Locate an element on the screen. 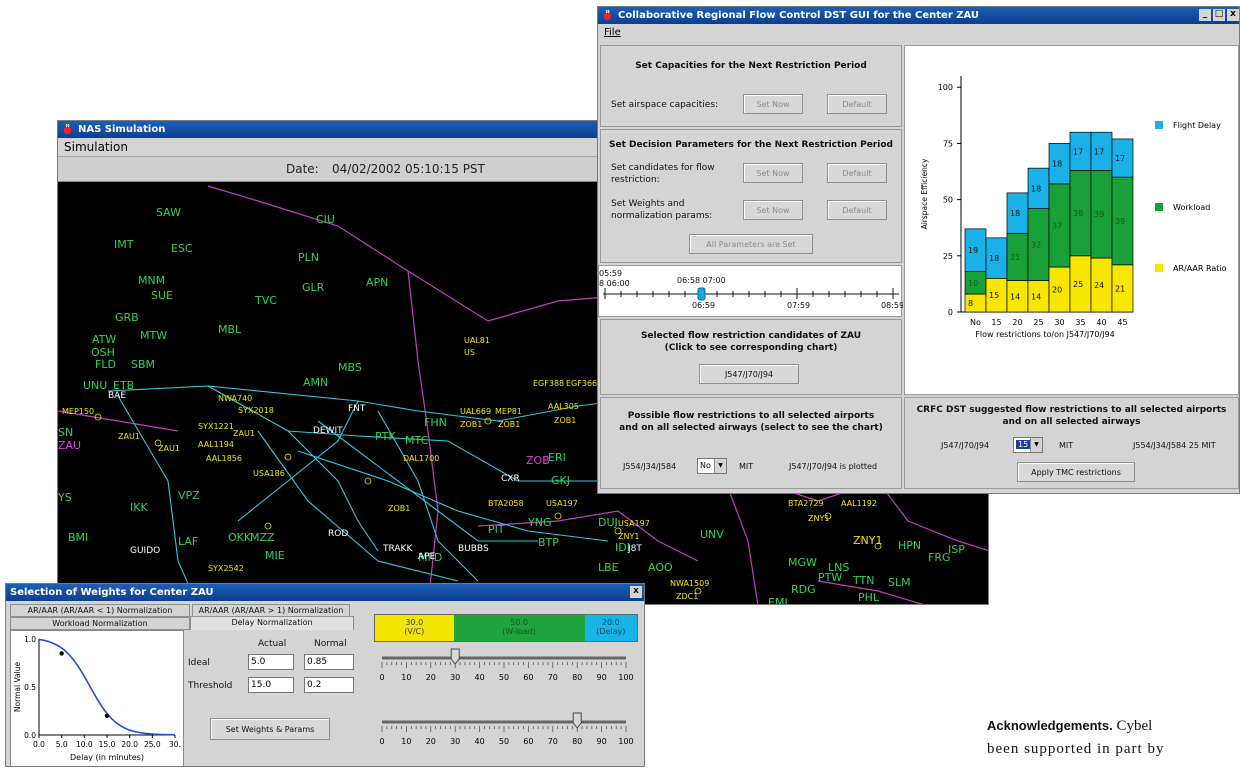  weight-distribution-bar: 30.0 (V/C) 50.0 (W-load) 20.0 (Delay) is located at coordinates (506, 628).